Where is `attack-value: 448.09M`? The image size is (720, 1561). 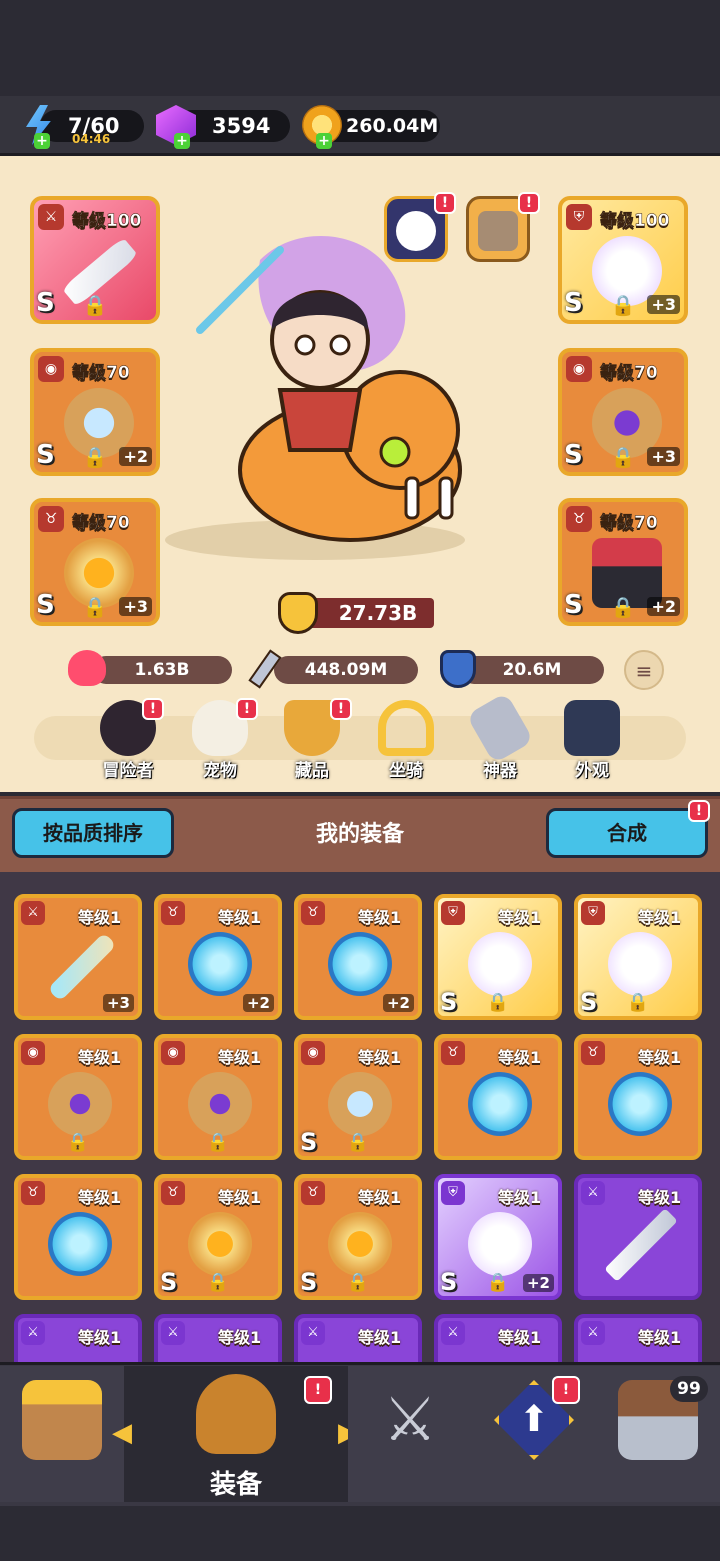
attack-value: 448.09M is located at coordinates (346, 670).